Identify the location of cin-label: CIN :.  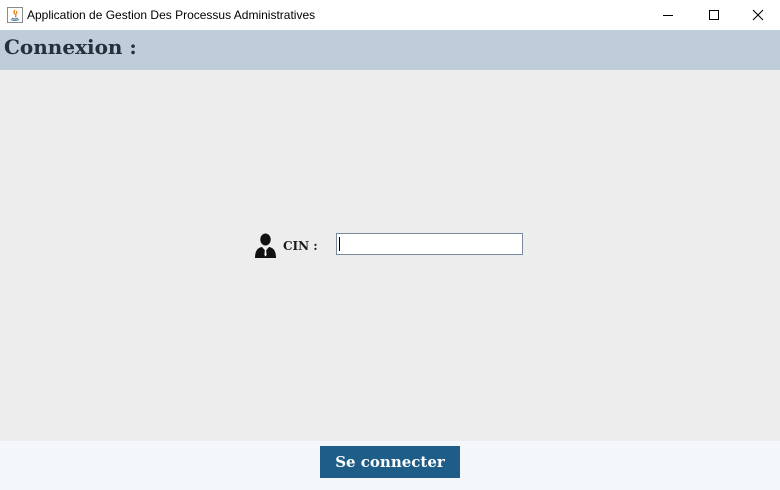
(300, 246).